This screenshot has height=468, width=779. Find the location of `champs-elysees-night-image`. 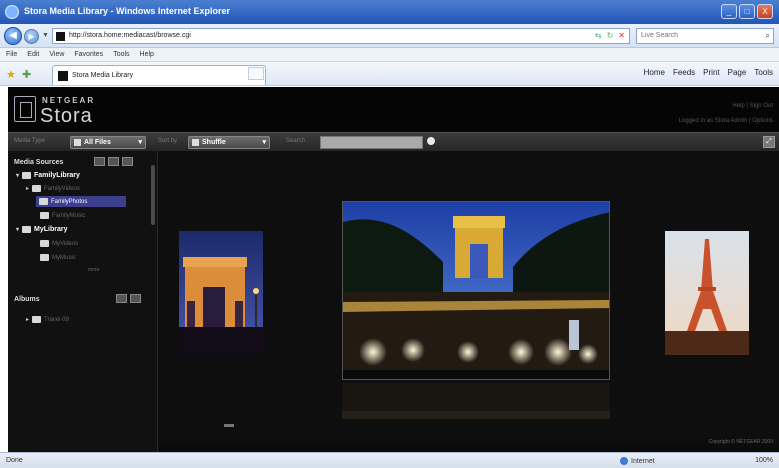

champs-elysees-night-image is located at coordinates (476, 290).